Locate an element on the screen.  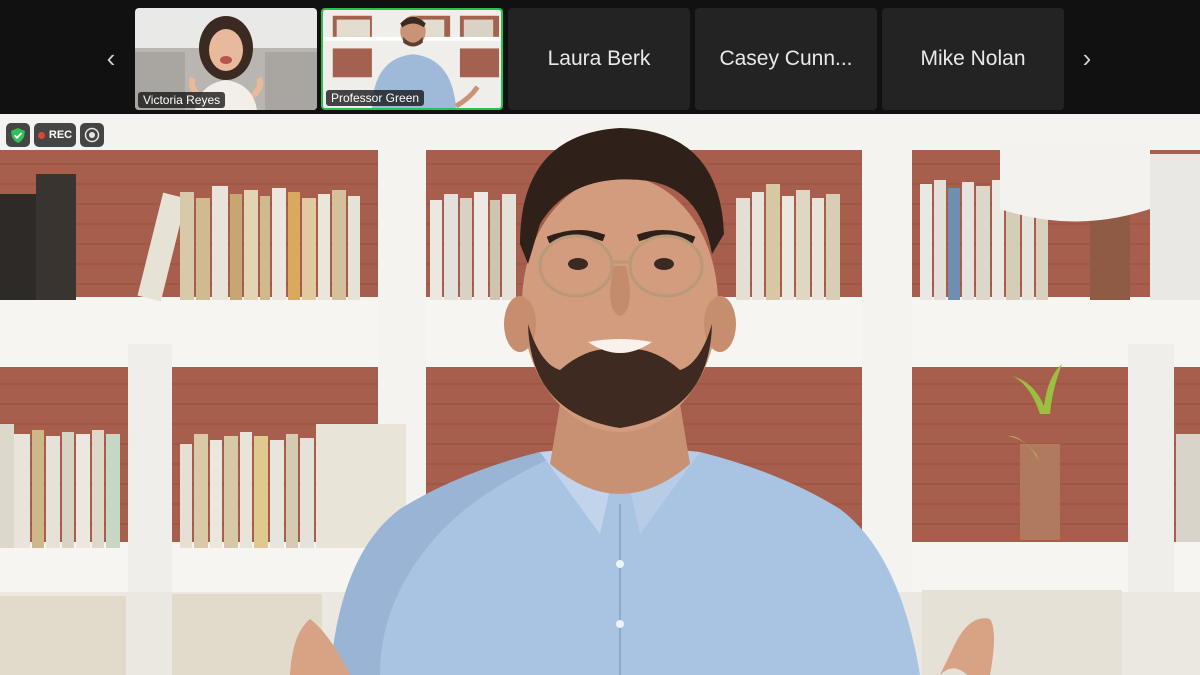
participant-name: Laura Berk is located at coordinates (599, 58).